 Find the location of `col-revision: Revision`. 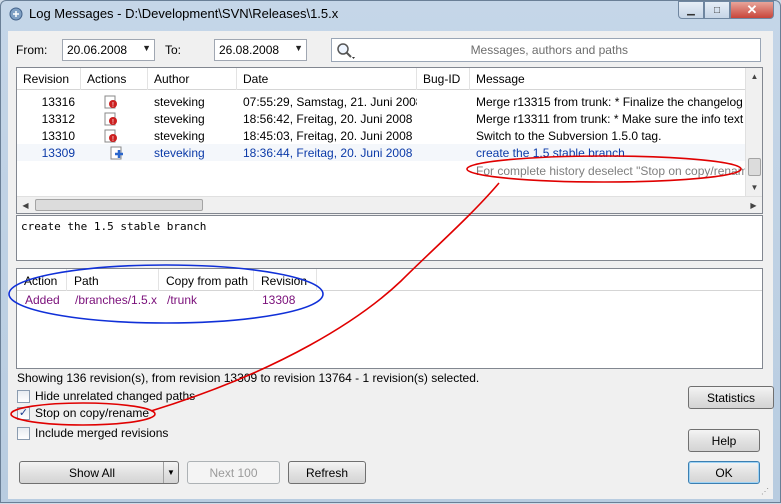

col-revision: Revision is located at coordinates (49, 79).